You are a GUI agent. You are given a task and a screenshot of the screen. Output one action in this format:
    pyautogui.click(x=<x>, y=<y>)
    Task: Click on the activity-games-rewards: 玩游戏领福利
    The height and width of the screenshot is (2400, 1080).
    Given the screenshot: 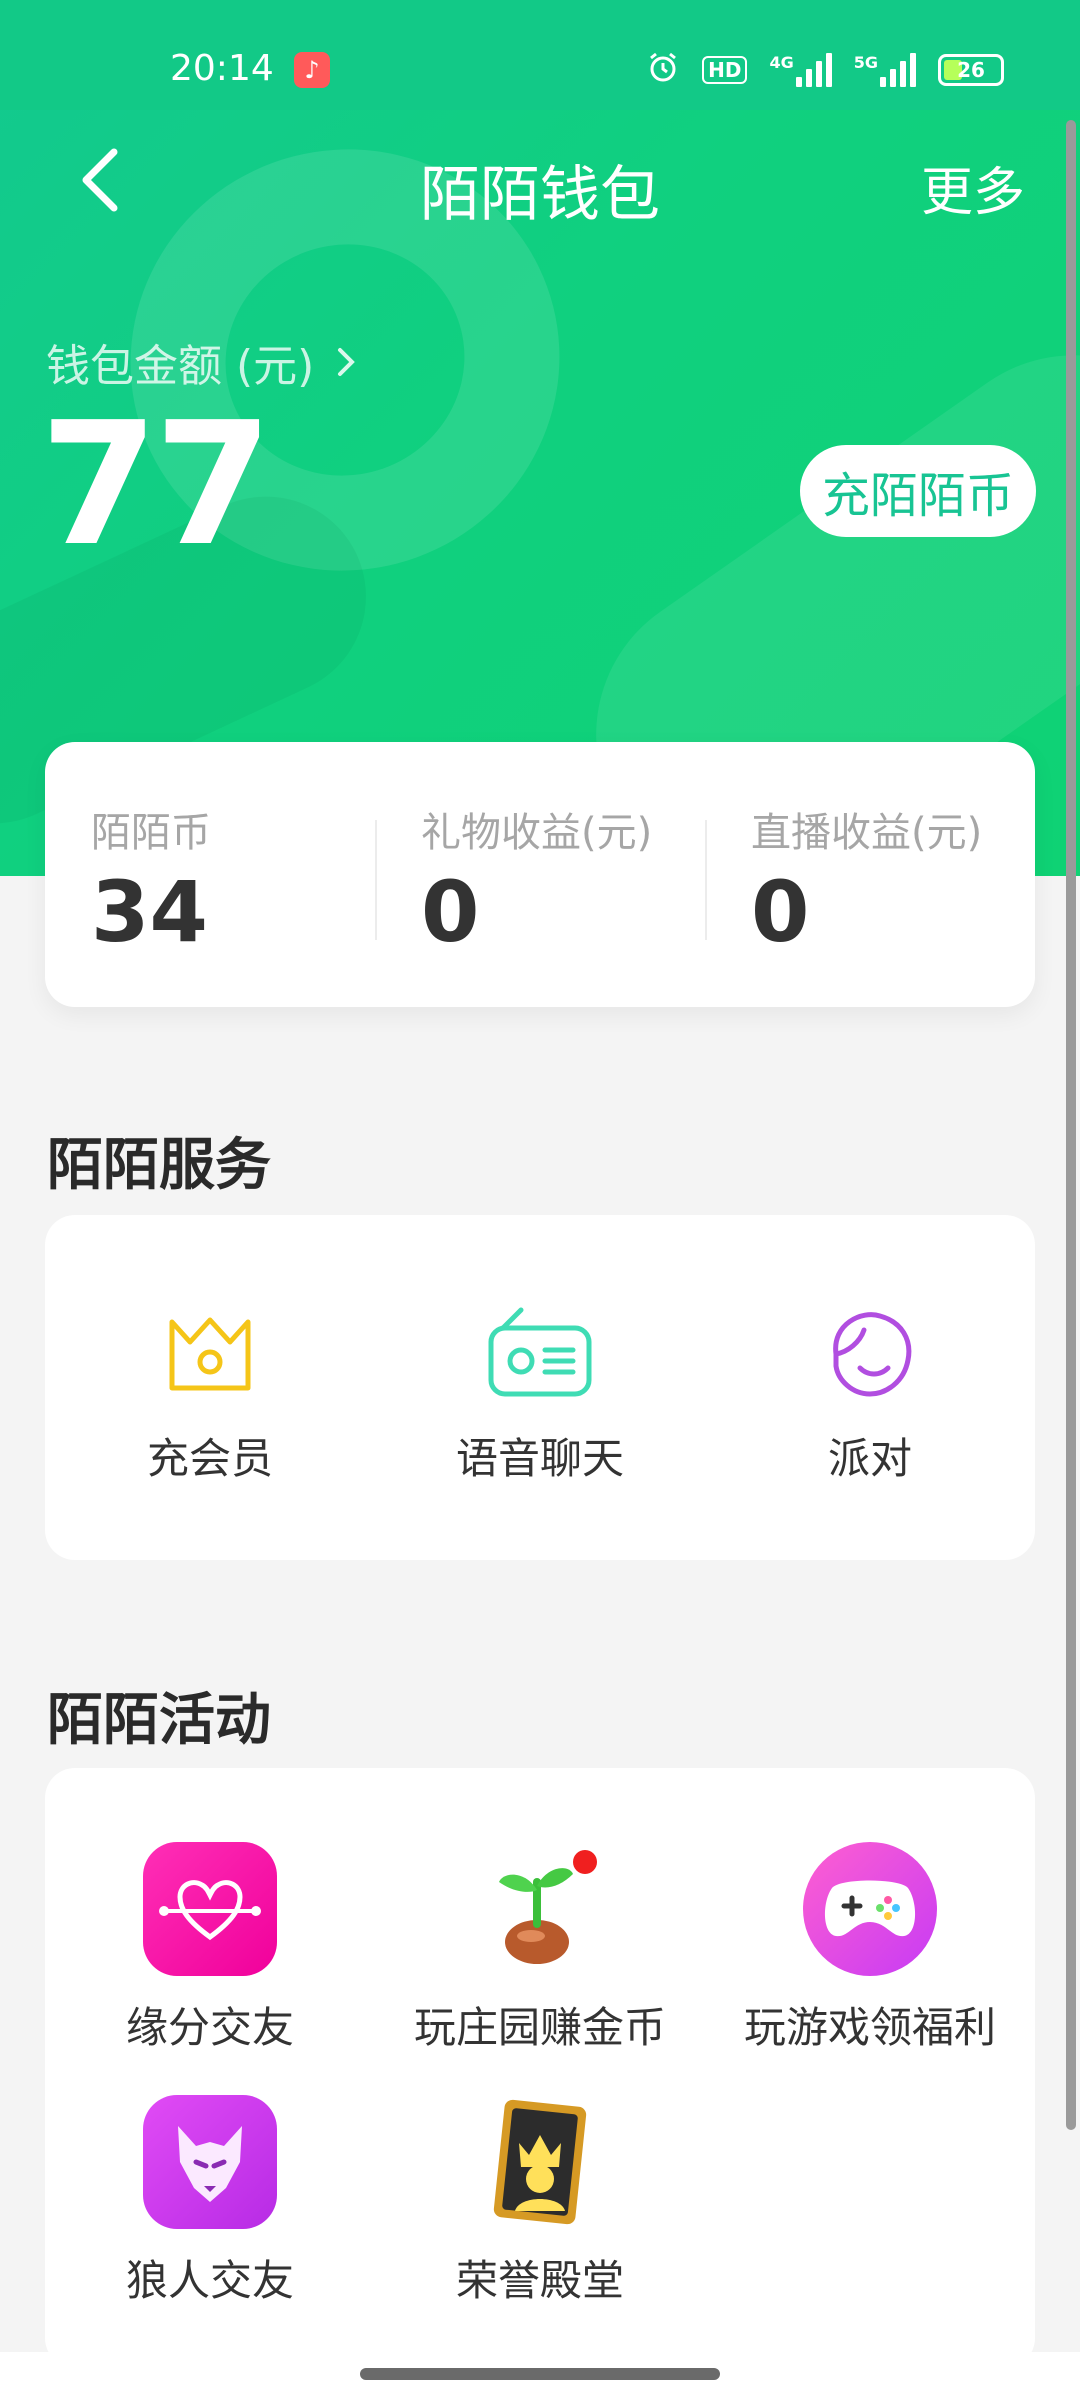 What is the action you would take?
    pyautogui.click(x=870, y=1948)
    